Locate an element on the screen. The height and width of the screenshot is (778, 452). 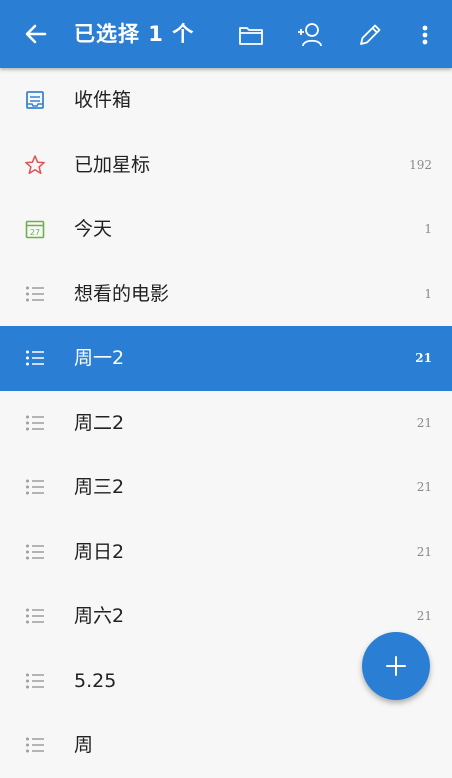
list-label: 想看的电影 is located at coordinates (122, 293).